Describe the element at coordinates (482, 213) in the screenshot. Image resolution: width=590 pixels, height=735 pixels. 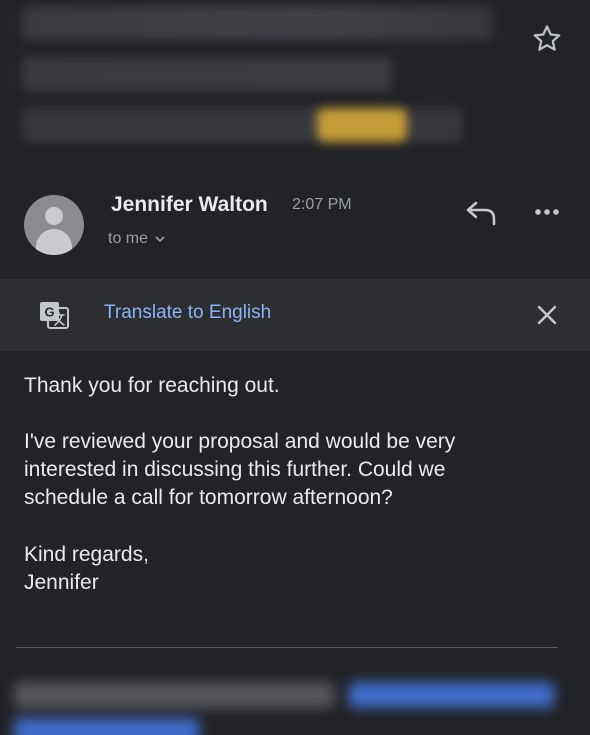
I see `reply-icon` at that location.